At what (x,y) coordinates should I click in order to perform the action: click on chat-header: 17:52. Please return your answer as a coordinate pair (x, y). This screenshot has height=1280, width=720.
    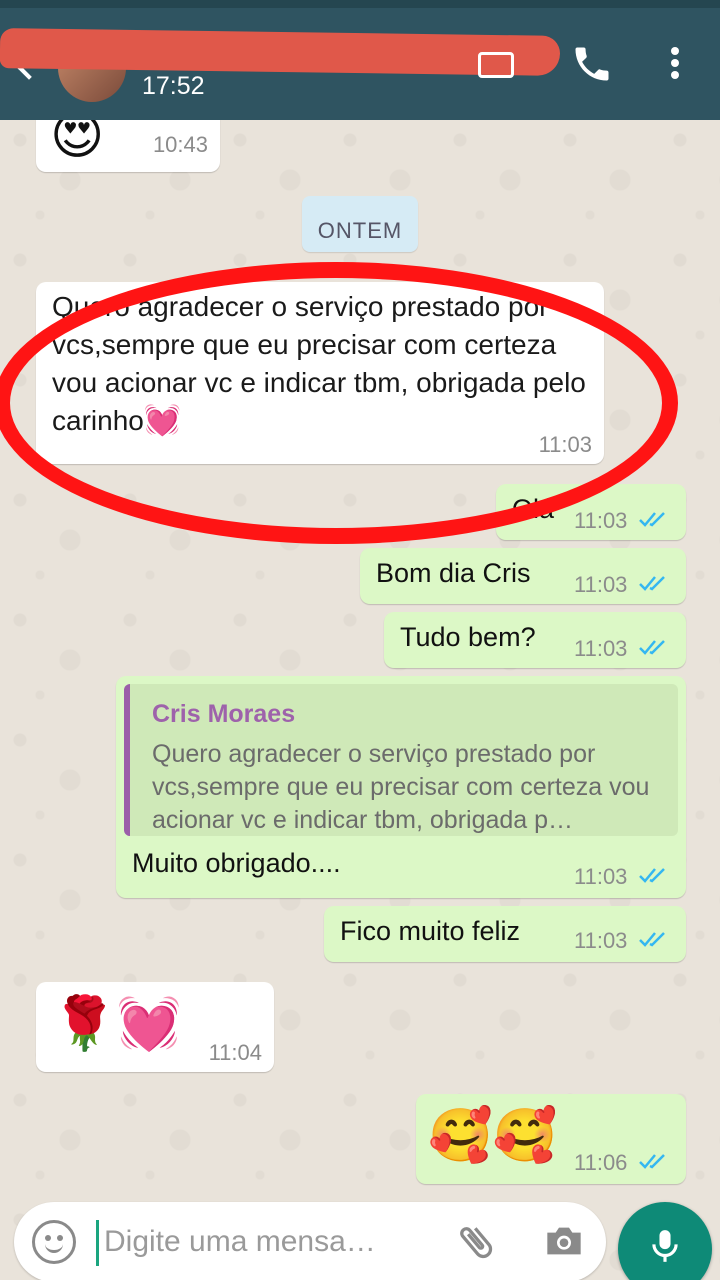
    Looking at the image, I should click on (360, 60).